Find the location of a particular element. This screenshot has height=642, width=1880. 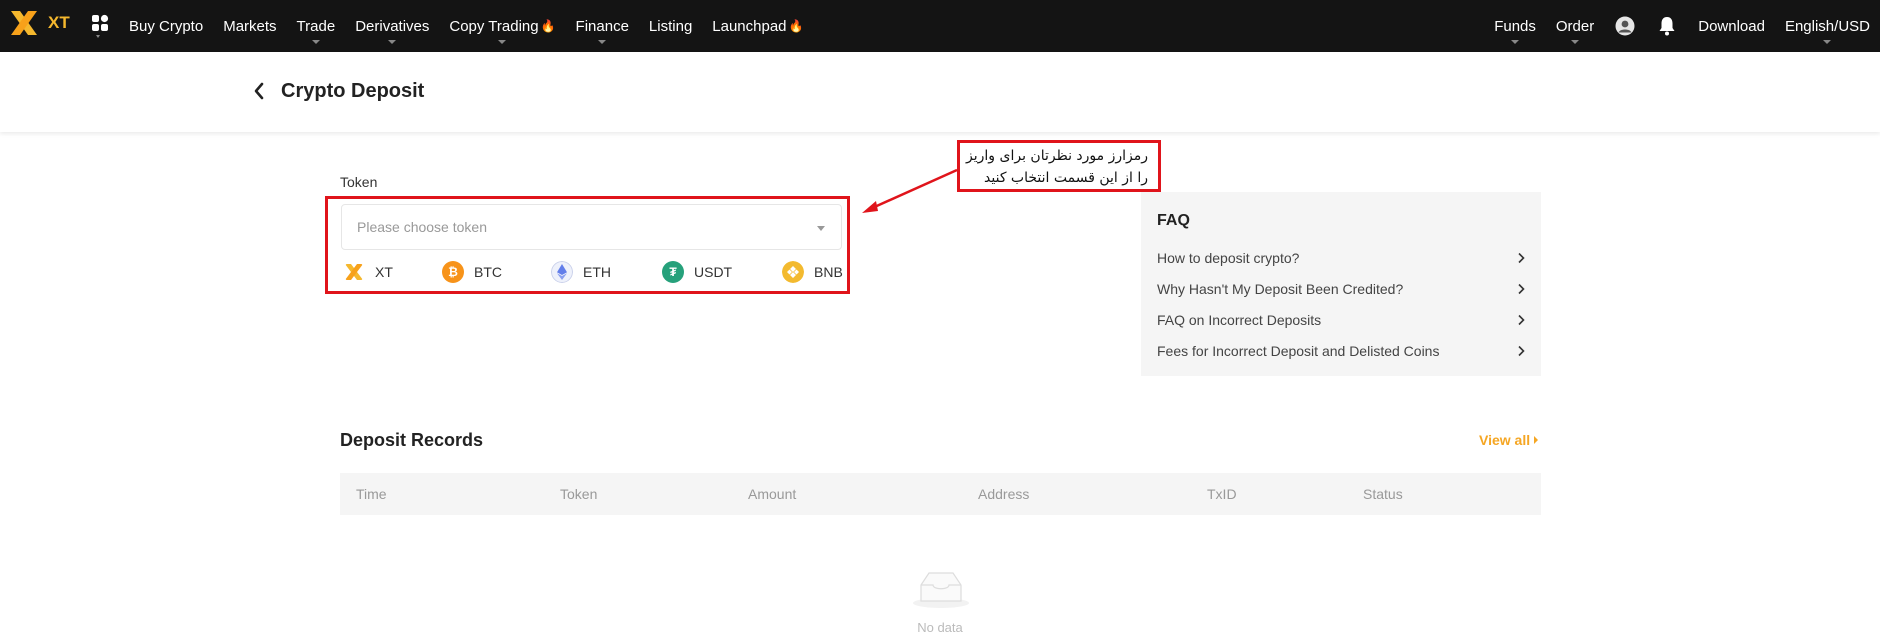

quick-token-label: ETH is located at coordinates (597, 272).